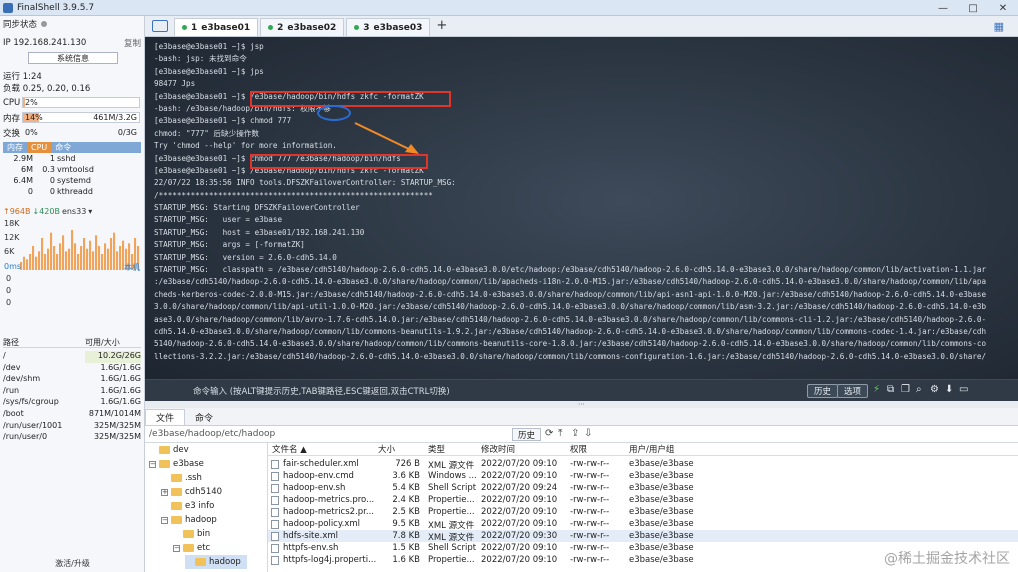 This screenshot has width=1018, height=572. What do you see at coordinates (876, 389) in the screenshot?
I see `lightning-icon: ⚡` at bounding box center [876, 389].